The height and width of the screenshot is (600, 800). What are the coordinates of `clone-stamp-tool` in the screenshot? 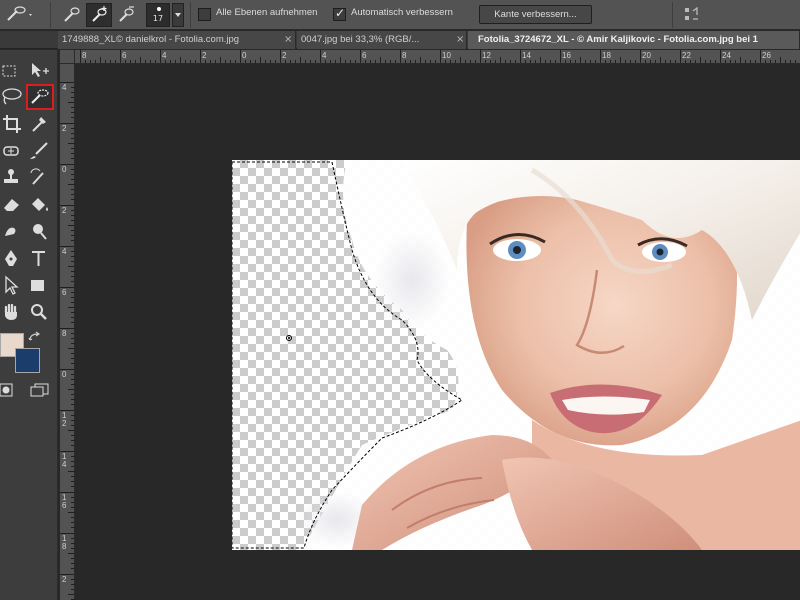 It's located at (14, 178).